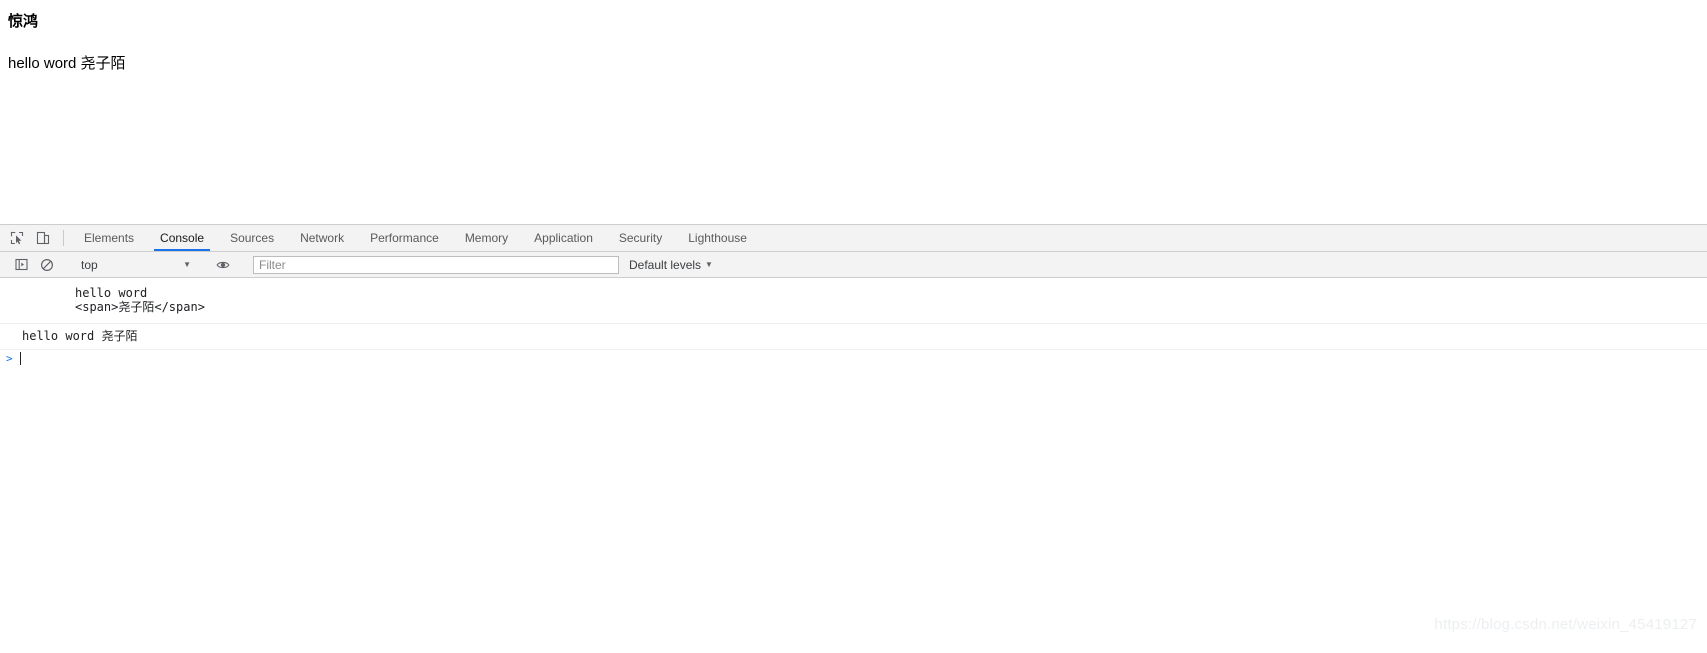 The width and height of the screenshot is (1707, 653). I want to click on tab-label: Elements, so click(109, 238).